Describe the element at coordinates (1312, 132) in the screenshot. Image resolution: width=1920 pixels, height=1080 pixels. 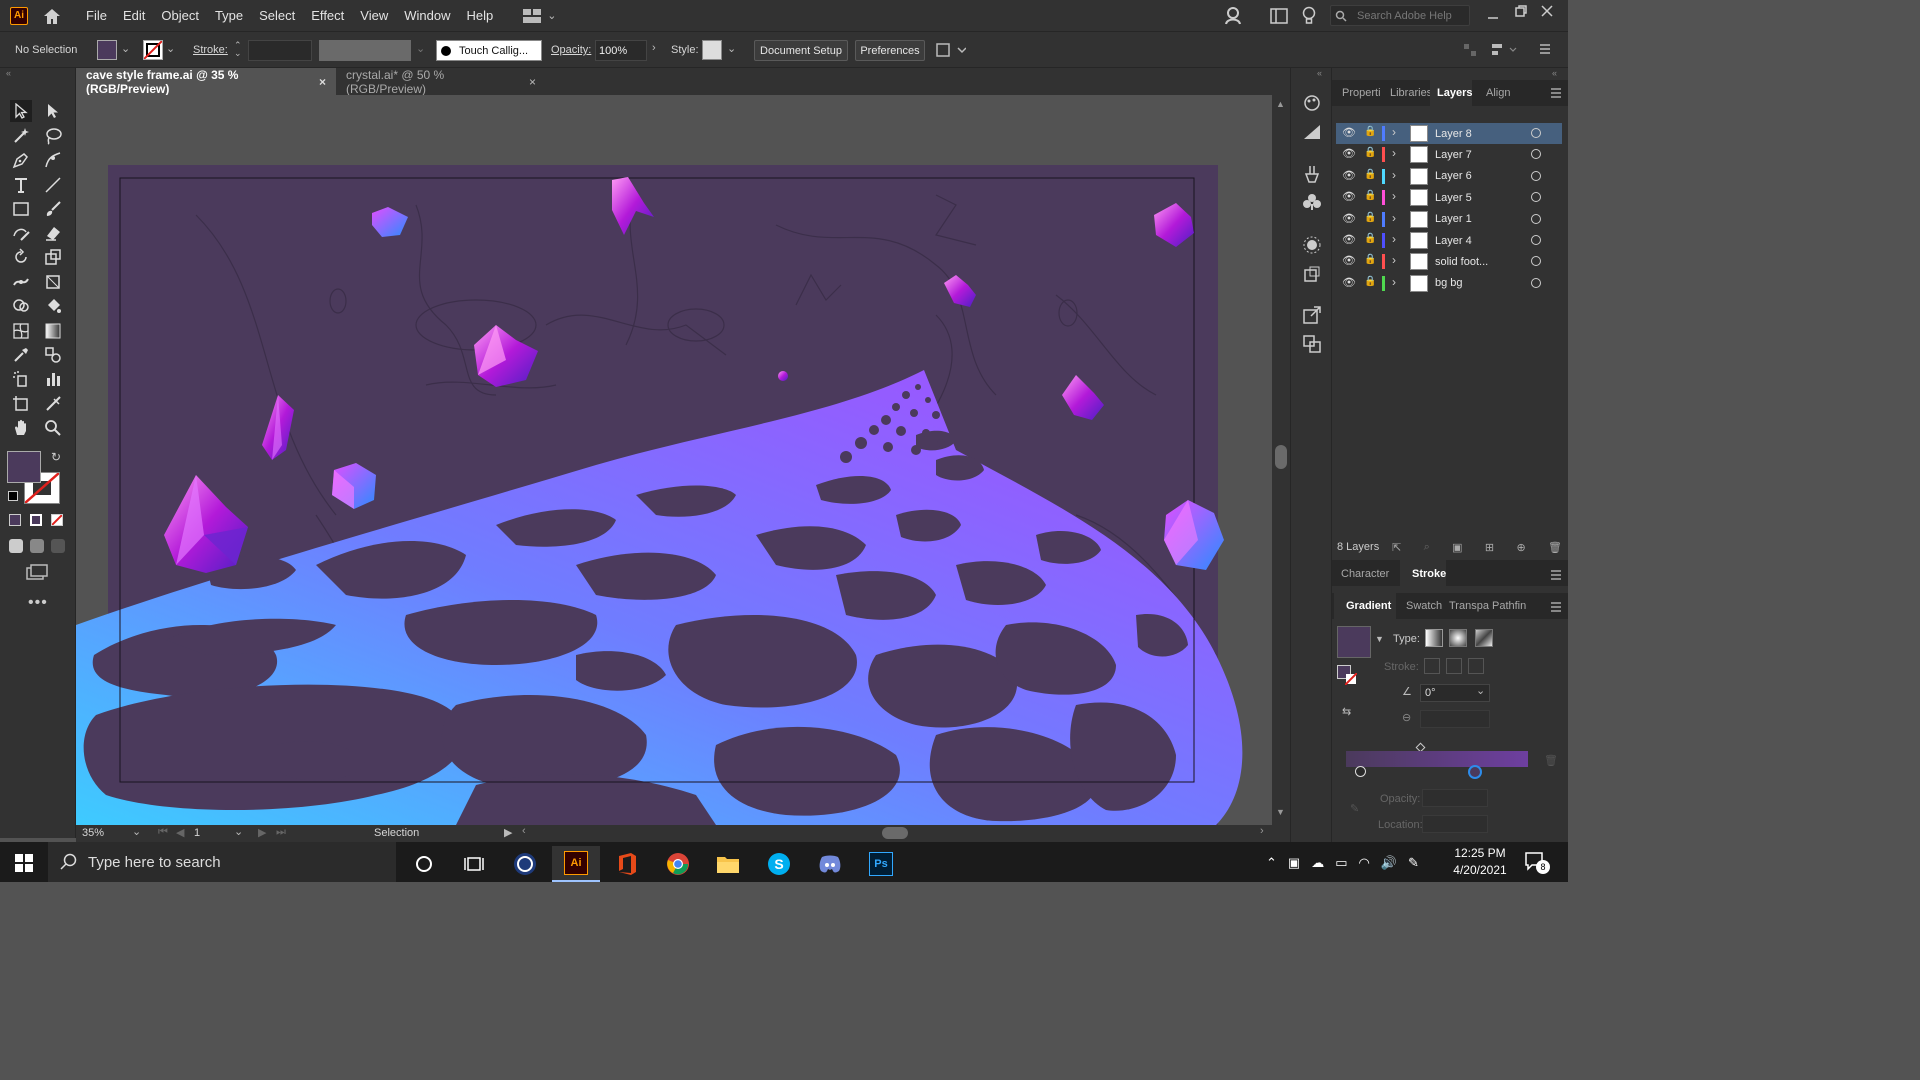
I see `swatches-icon` at that location.